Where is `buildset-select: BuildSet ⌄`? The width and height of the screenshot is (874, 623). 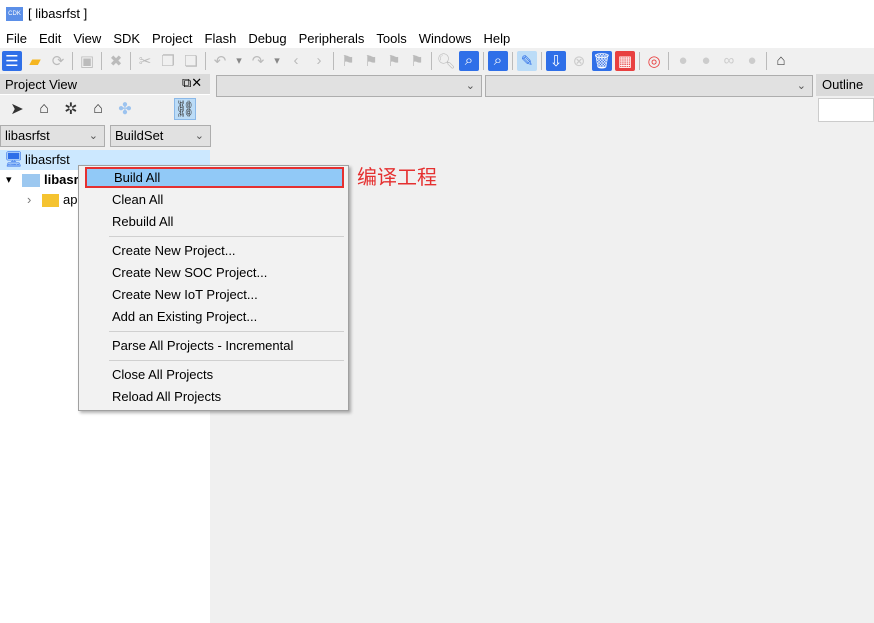
buildset-select: BuildSet ⌄ is located at coordinates (160, 136).